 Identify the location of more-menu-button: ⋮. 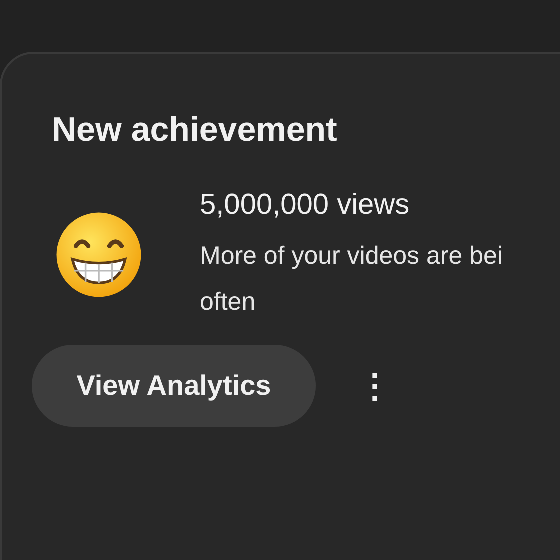
(375, 386).